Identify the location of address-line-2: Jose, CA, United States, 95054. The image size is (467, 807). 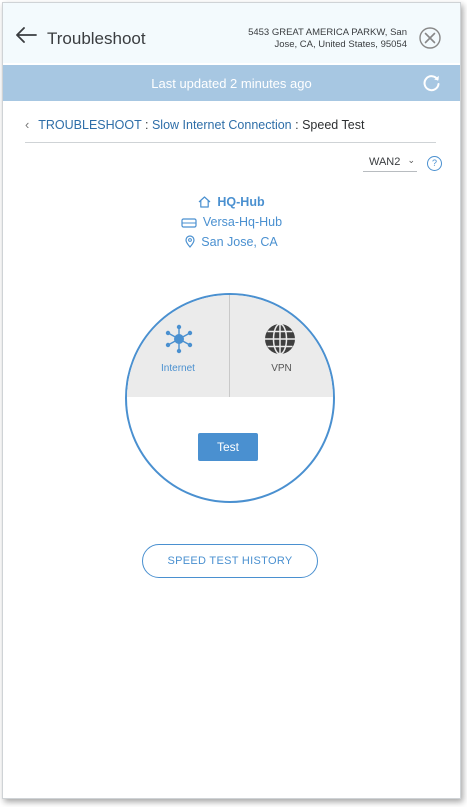
(340, 44).